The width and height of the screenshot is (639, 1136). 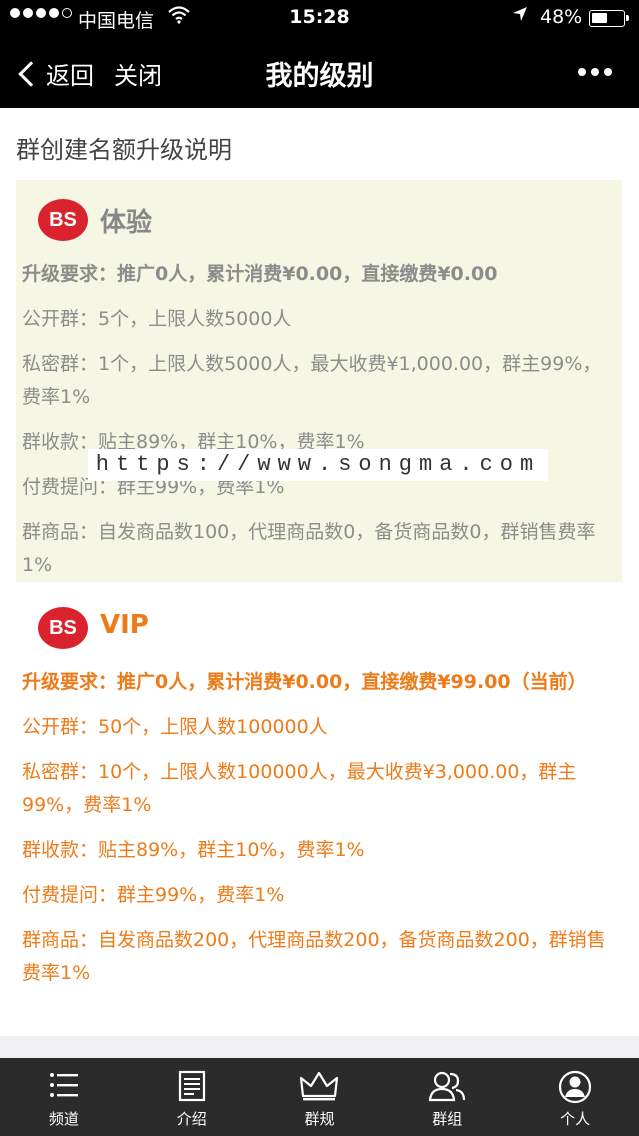 I want to click on level-name: VIP, so click(x=124, y=625).